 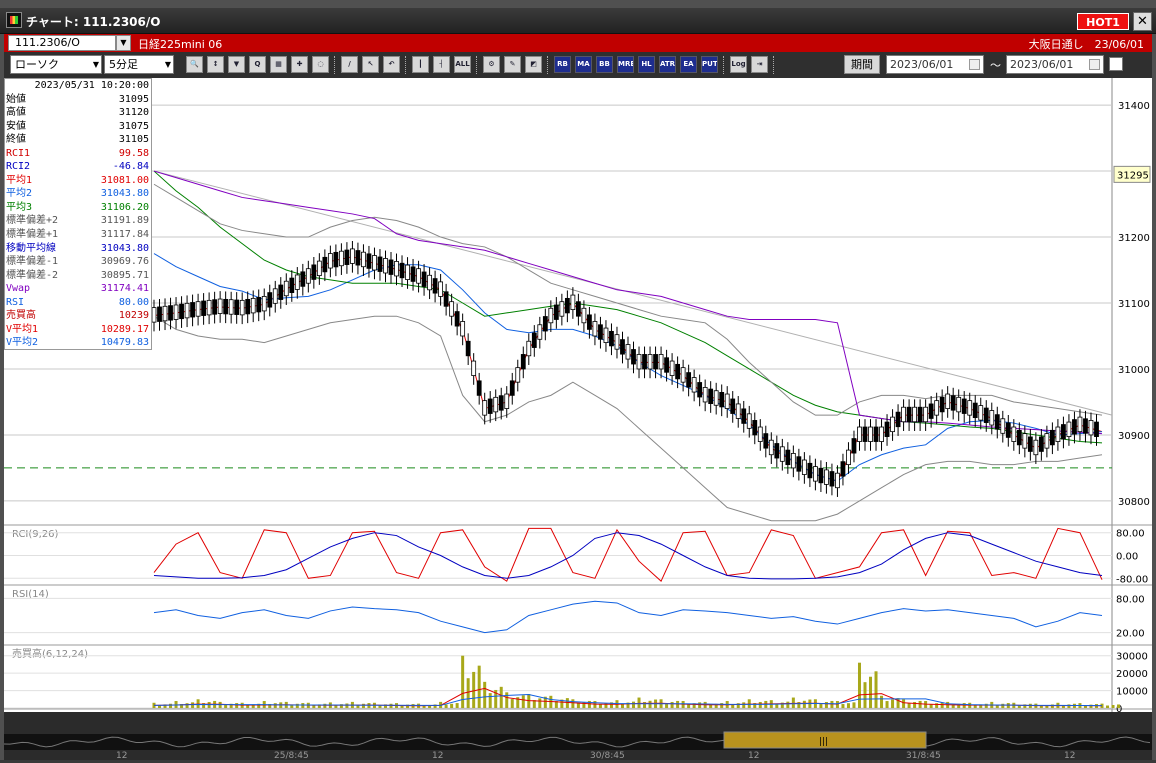 What do you see at coordinates (578, 21) in the screenshot?
I see `title-bar: チャート: 111.2306/O HOT1 ✕` at bounding box center [578, 21].